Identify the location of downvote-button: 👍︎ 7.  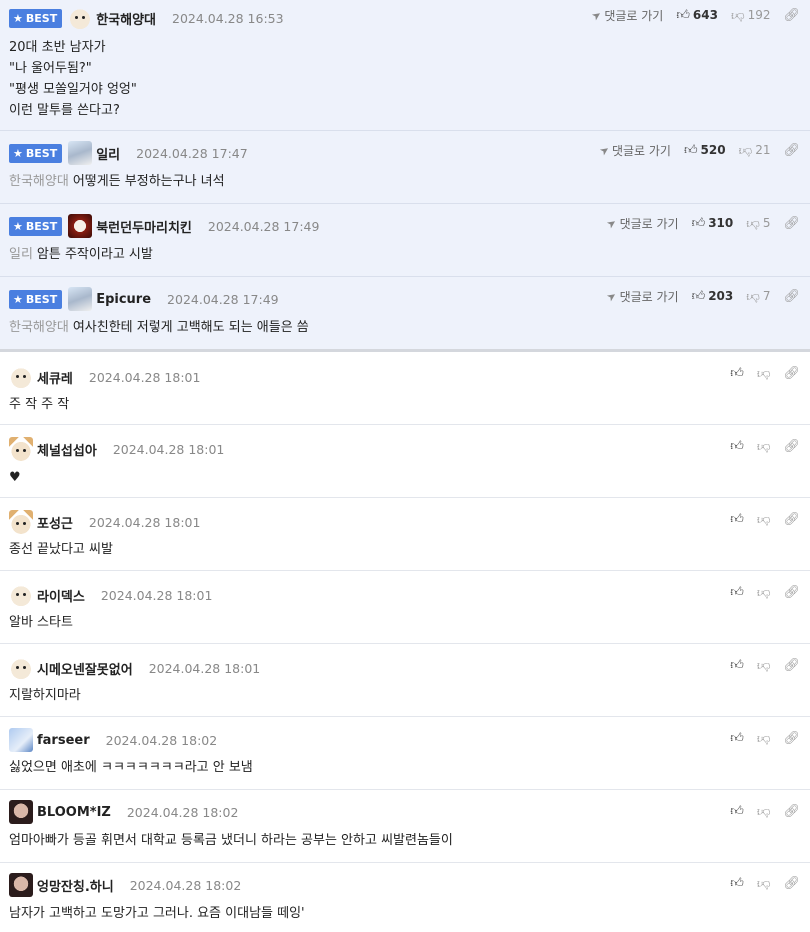
(758, 296).